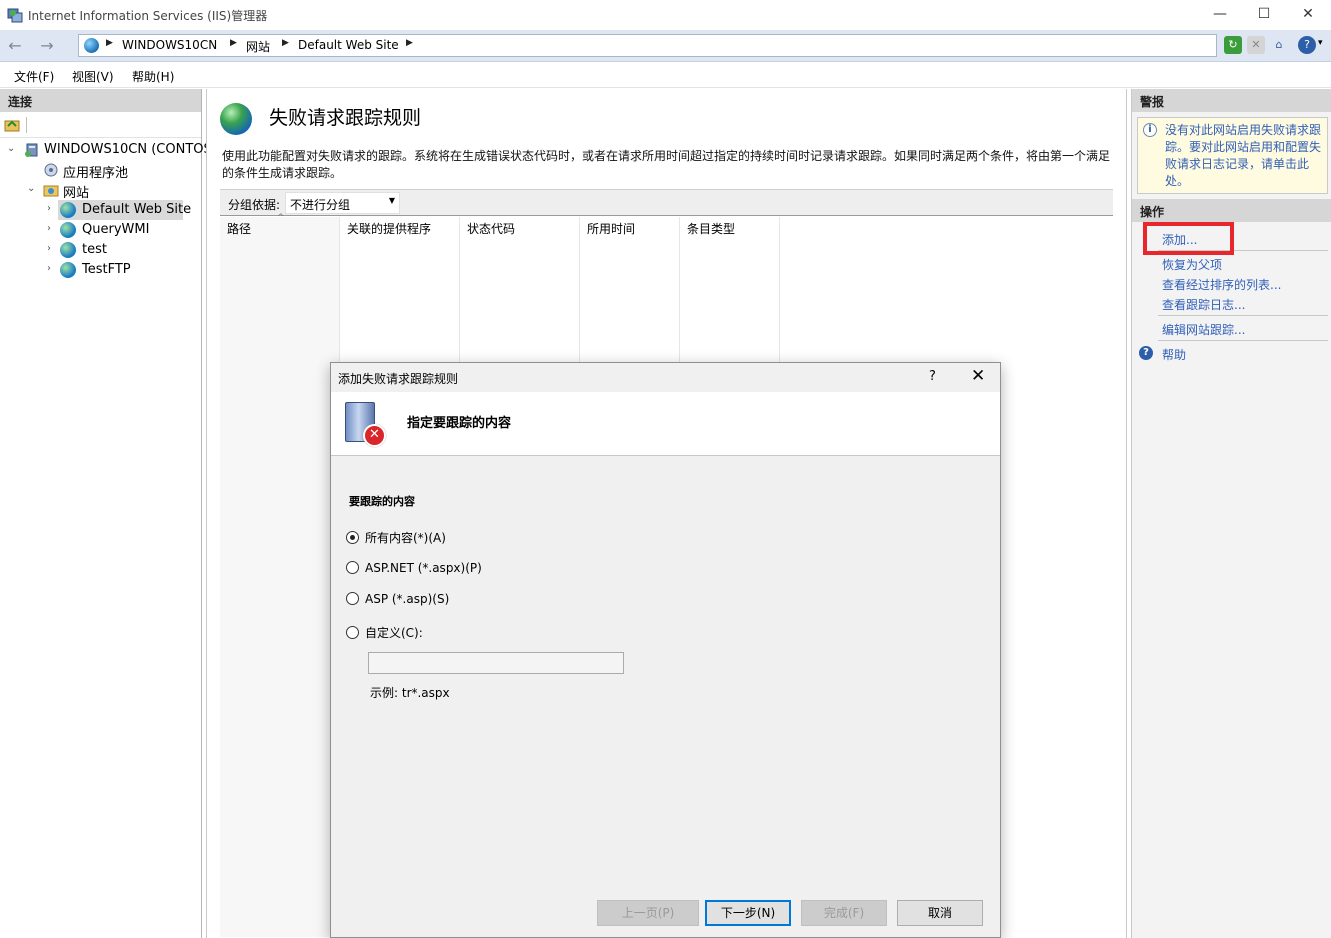 The width and height of the screenshot is (1331, 938). I want to click on next-button: 下一步(N), so click(748, 913).